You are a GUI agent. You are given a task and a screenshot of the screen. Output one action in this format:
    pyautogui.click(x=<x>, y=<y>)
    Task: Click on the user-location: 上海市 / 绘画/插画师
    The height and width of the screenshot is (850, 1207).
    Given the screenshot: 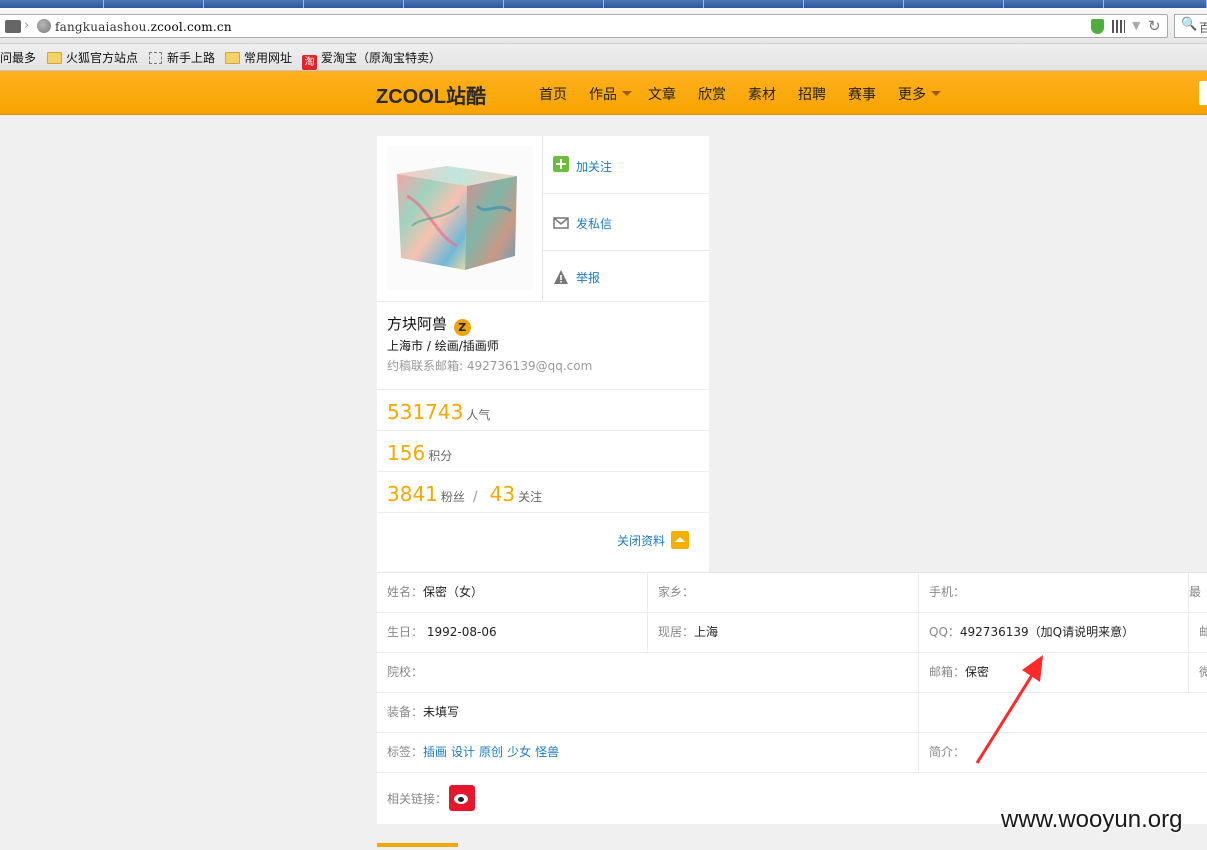 What is the action you would take?
    pyautogui.click(x=443, y=346)
    